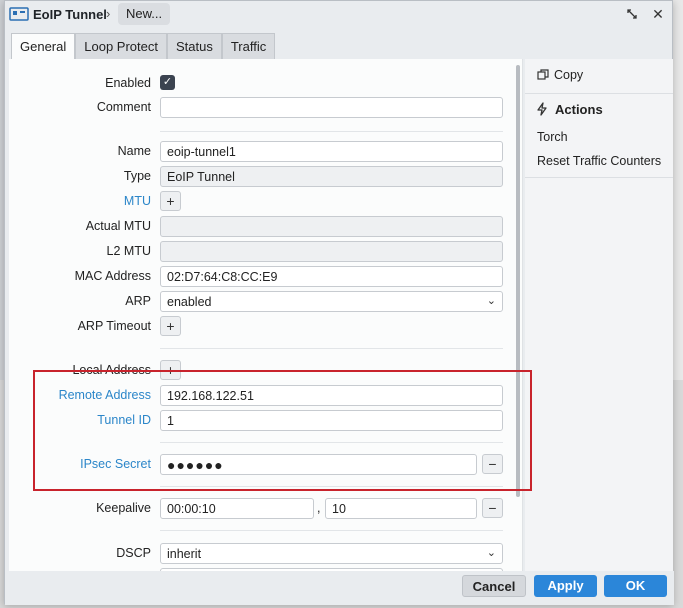 Image resolution: width=683 pixels, height=608 pixels. I want to click on type-row: Type EoIP Tunnel, so click(265, 177).